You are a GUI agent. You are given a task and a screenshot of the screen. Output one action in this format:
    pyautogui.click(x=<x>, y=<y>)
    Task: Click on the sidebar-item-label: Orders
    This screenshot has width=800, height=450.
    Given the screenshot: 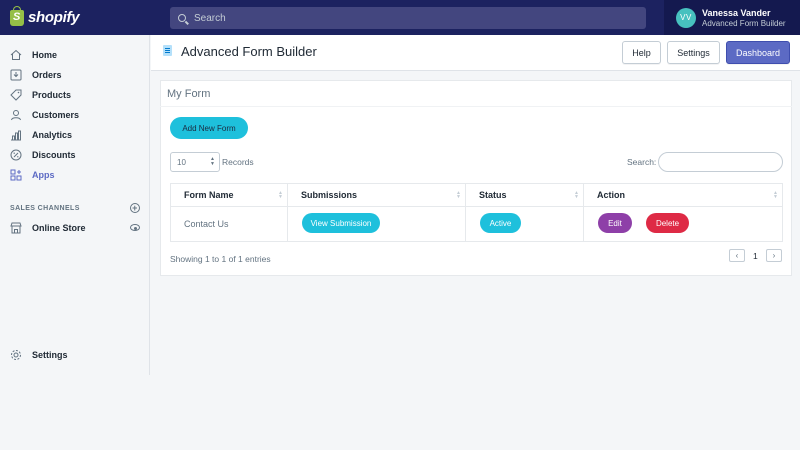 What is the action you would take?
    pyautogui.click(x=47, y=75)
    